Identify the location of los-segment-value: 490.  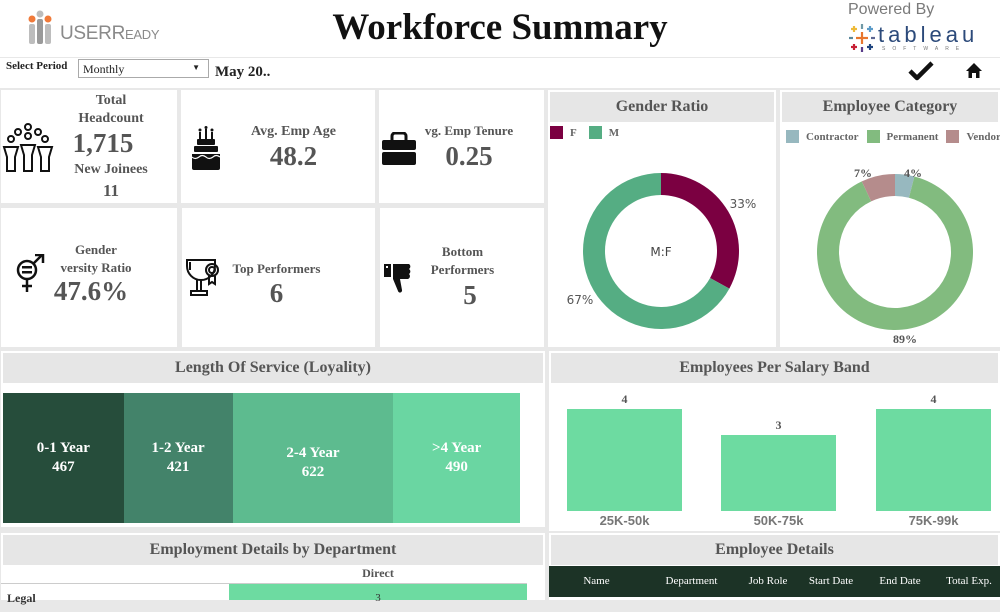
(456, 467).